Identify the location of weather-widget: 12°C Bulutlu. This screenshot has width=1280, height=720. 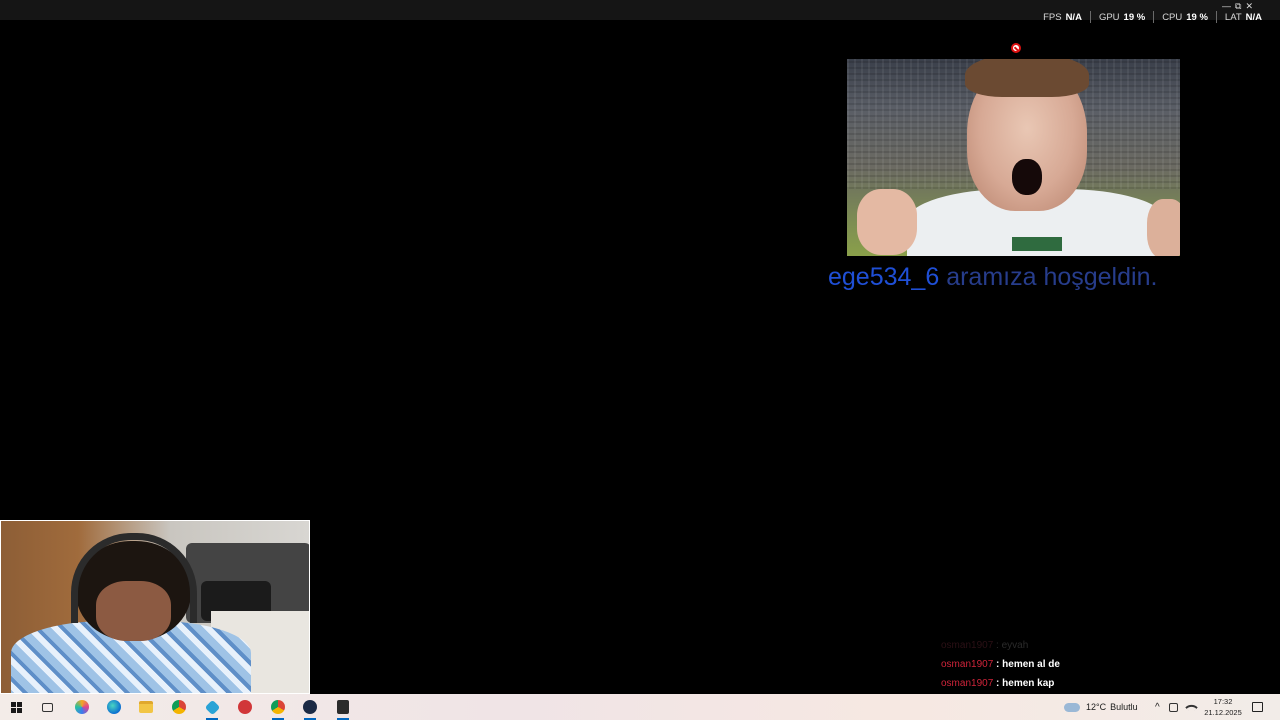
(1101, 707).